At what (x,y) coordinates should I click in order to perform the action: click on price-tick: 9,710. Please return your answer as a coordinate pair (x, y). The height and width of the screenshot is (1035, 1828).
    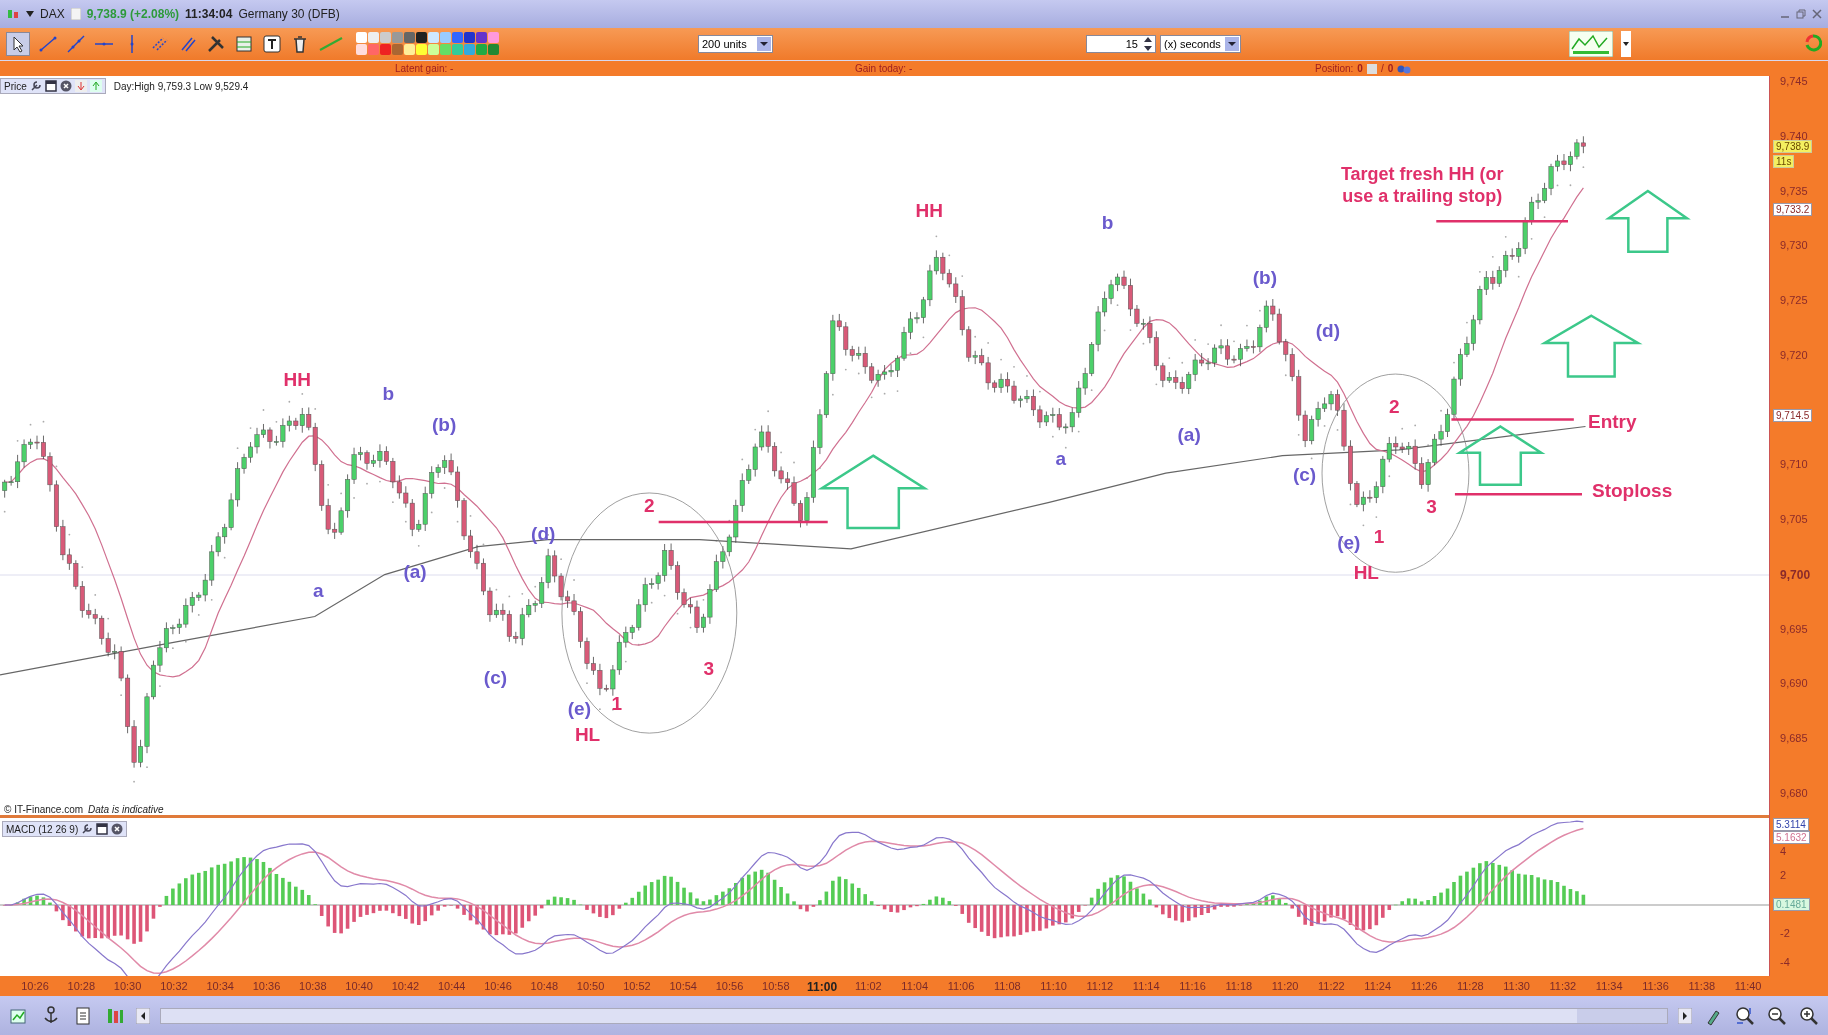
    Looking at the image, I should click on (1794, 464).